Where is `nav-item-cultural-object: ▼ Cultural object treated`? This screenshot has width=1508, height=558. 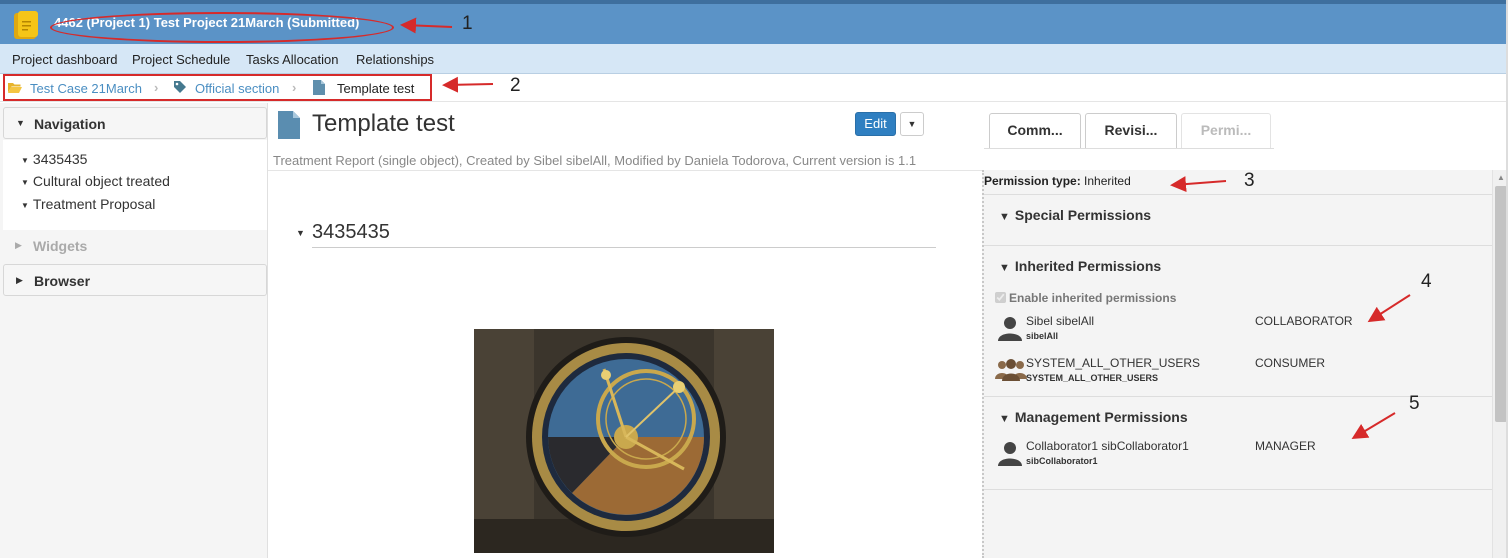 nav-item-cultural-object: ▼ Cultural object treated is located at coordinates (95, 181).